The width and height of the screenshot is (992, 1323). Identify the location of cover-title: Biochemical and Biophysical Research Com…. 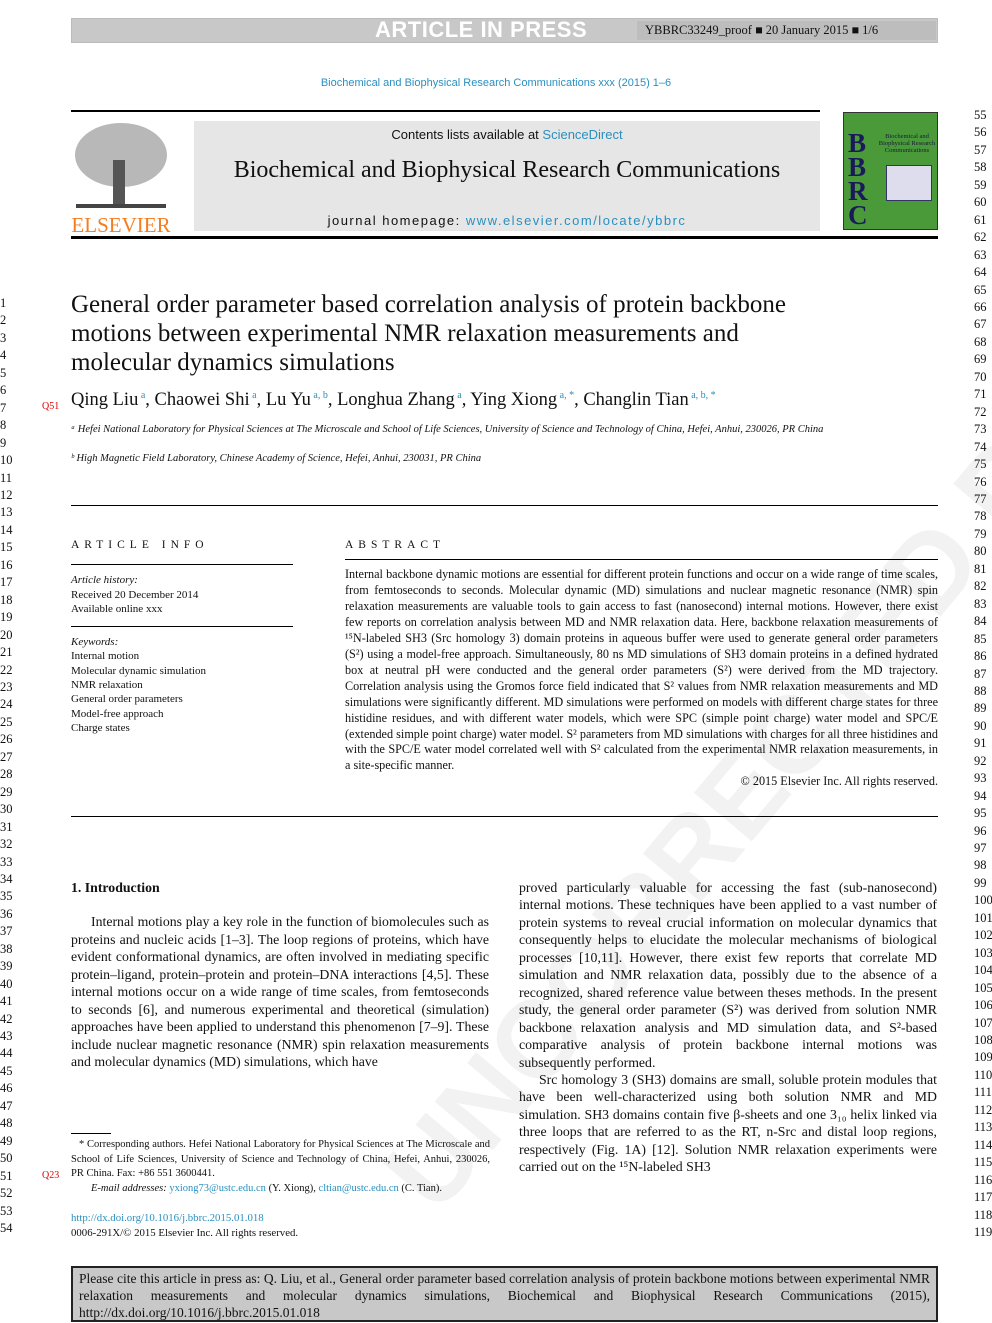
(907, 143).